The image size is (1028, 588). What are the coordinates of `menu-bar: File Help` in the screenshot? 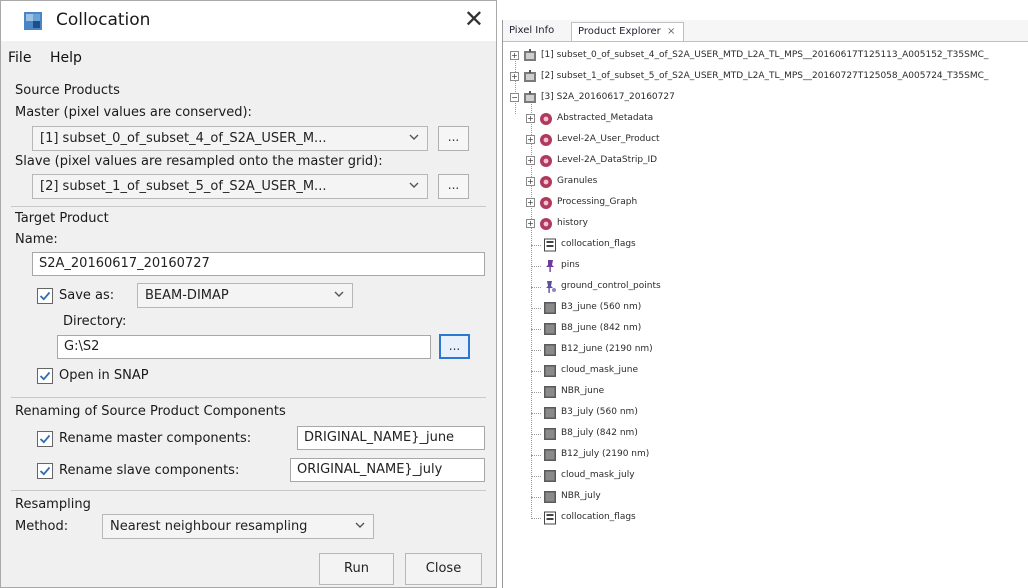 It's located at (248, 57).